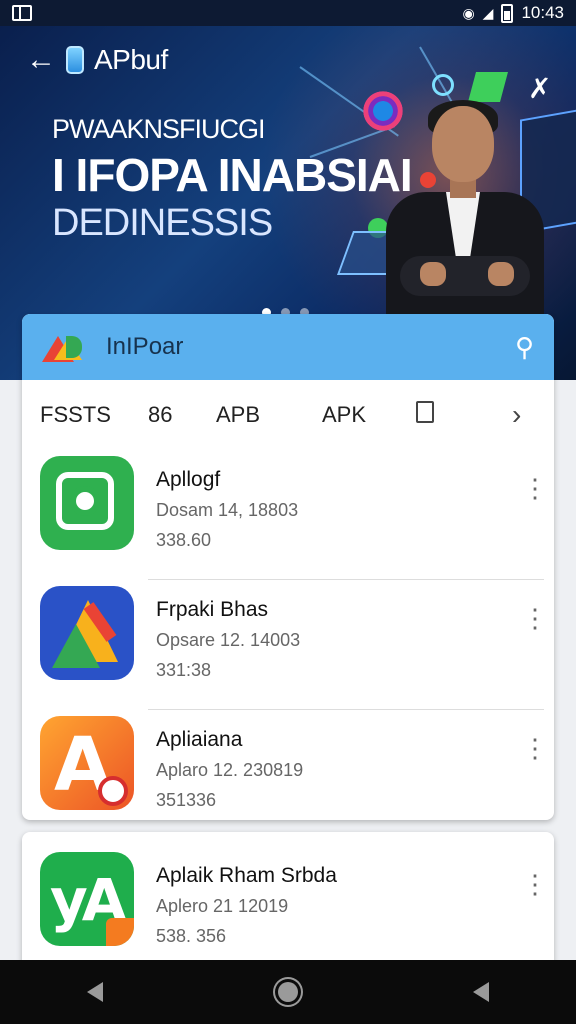 The height and width of the screenshot is (1024, 576). What do you see at coordinates (94, 415) in the screenshot?
I see `tab-fssts: FSSTS` at bounding box center [94, 415].